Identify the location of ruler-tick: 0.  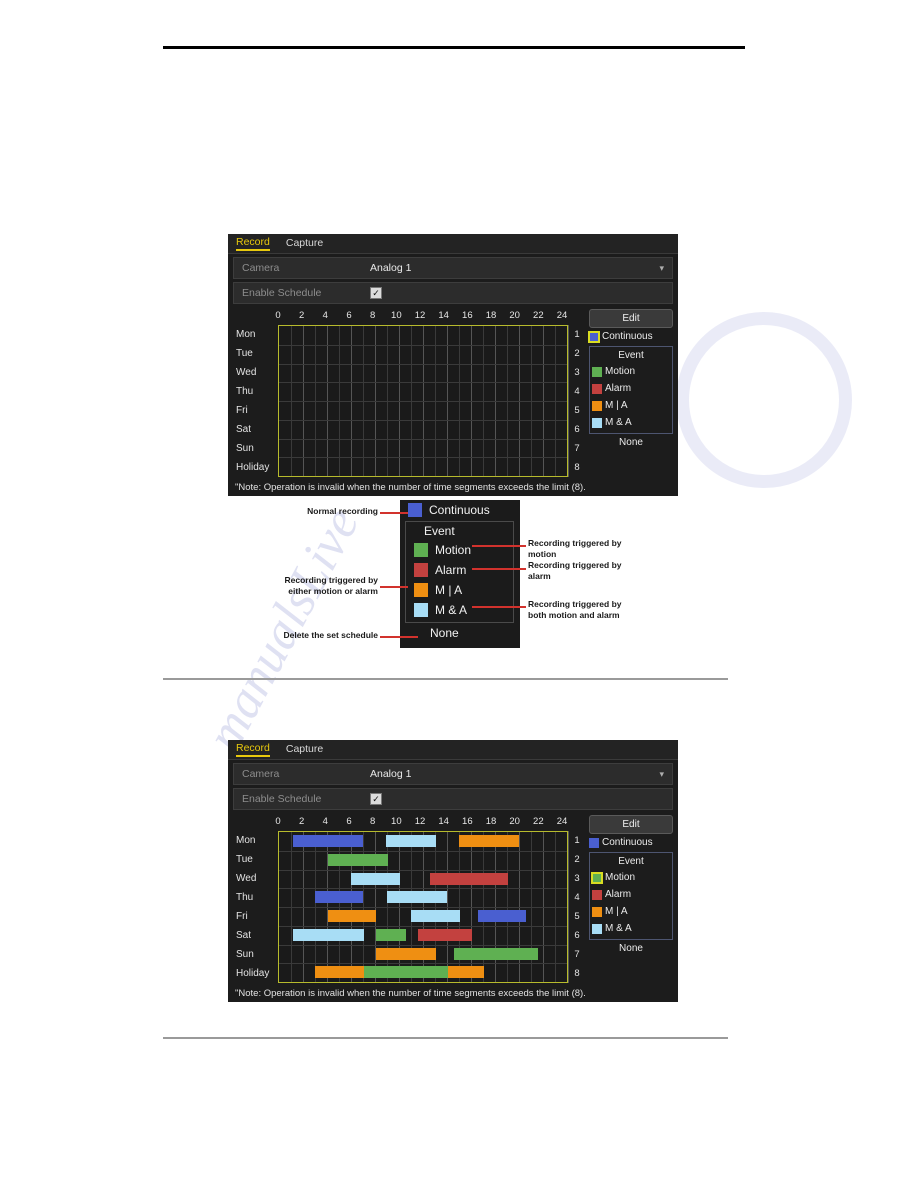
(278, 315).